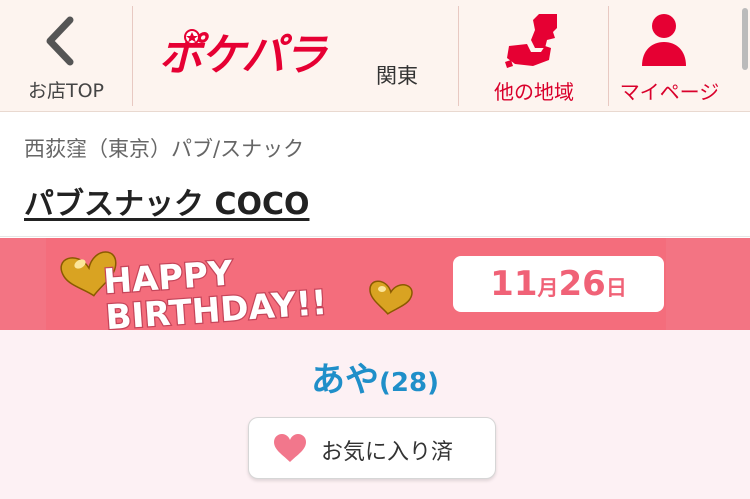 This screenshot has height=499, width=750. I want to click on map-pin-icon, so click(531, 41).